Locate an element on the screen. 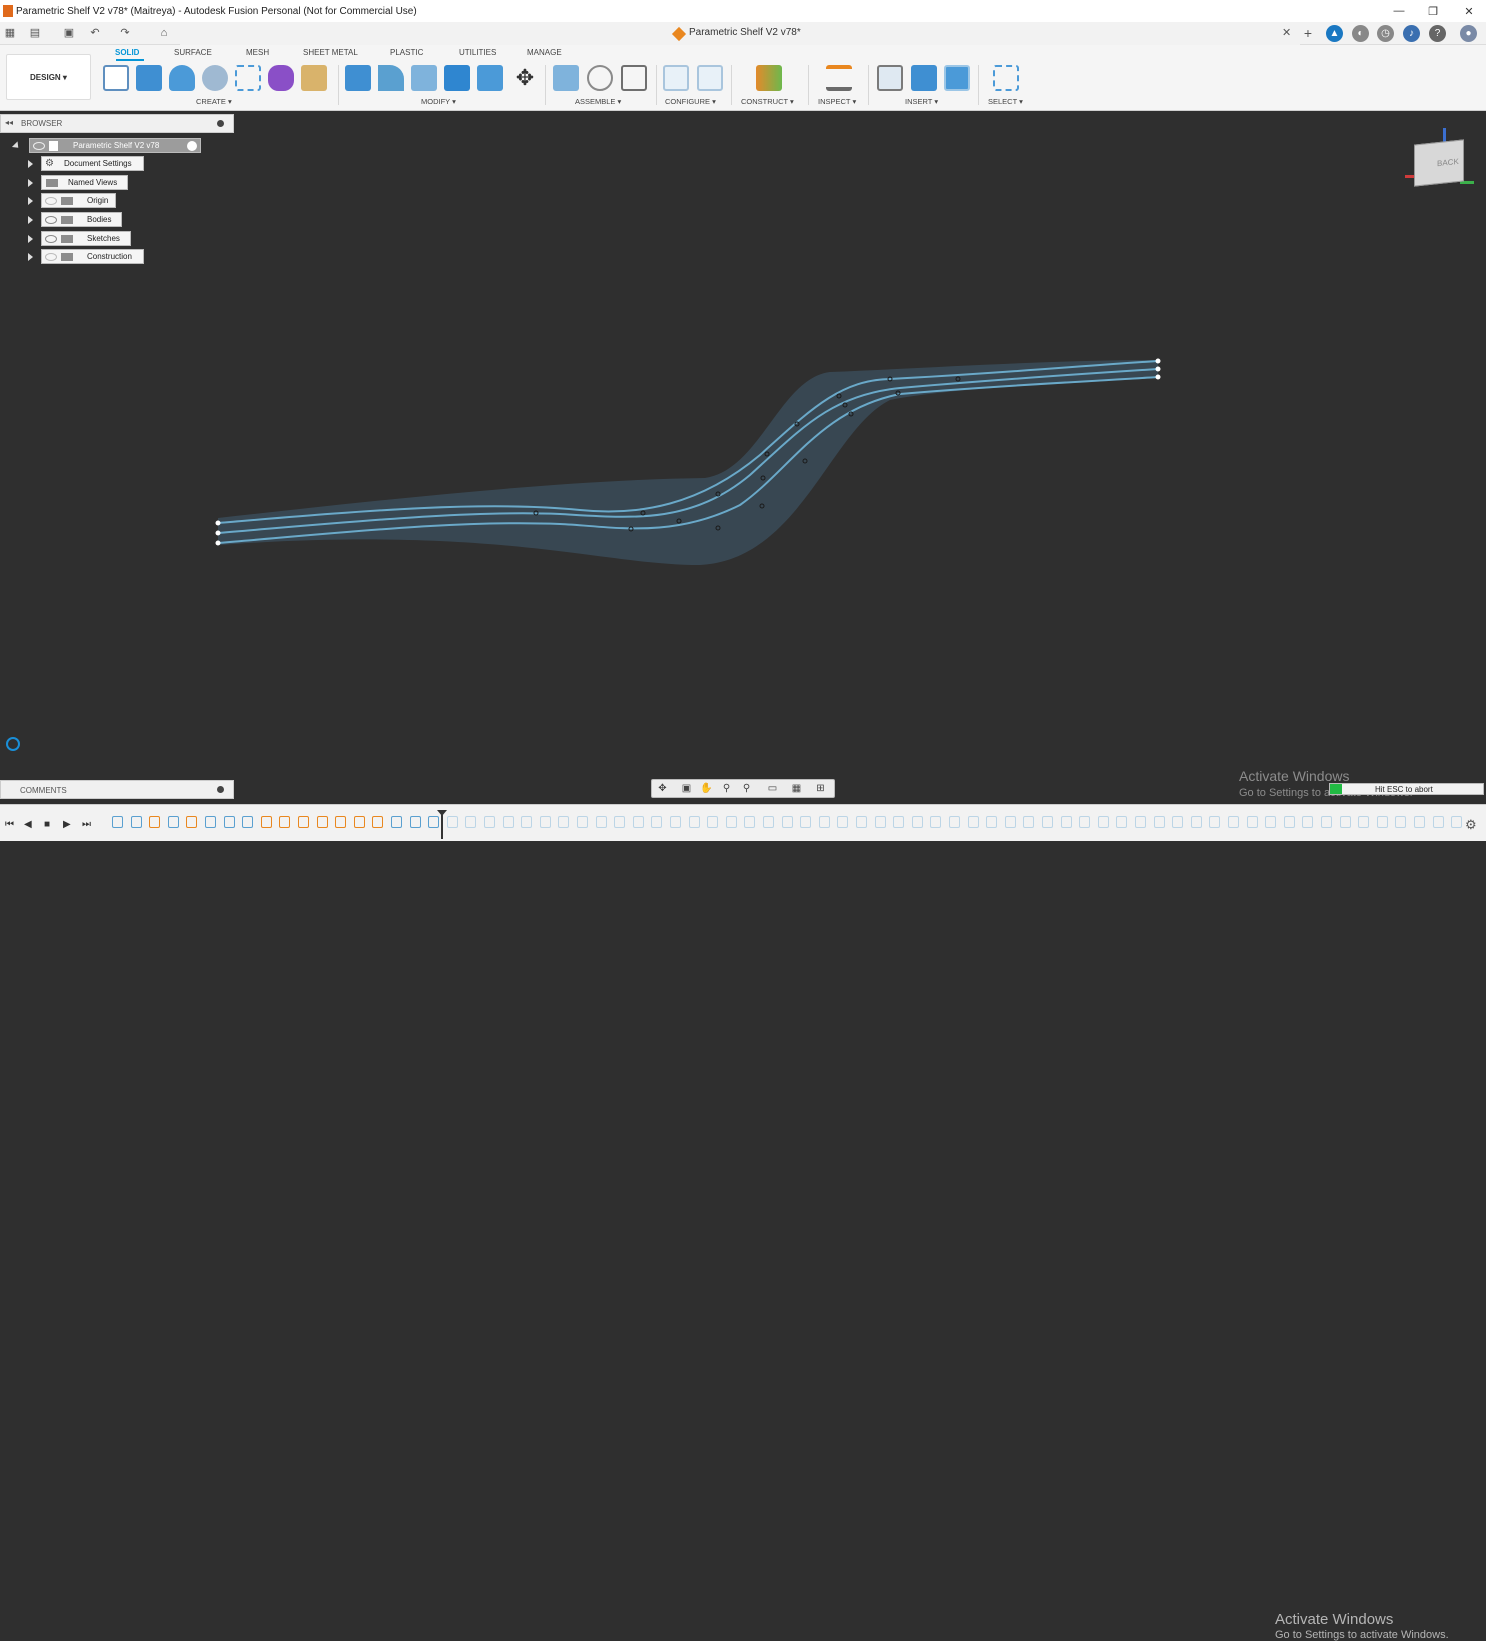 This screenshot has height=1641, width=1486. tab-surface: SURFACE is located at coordinates (193, 52).